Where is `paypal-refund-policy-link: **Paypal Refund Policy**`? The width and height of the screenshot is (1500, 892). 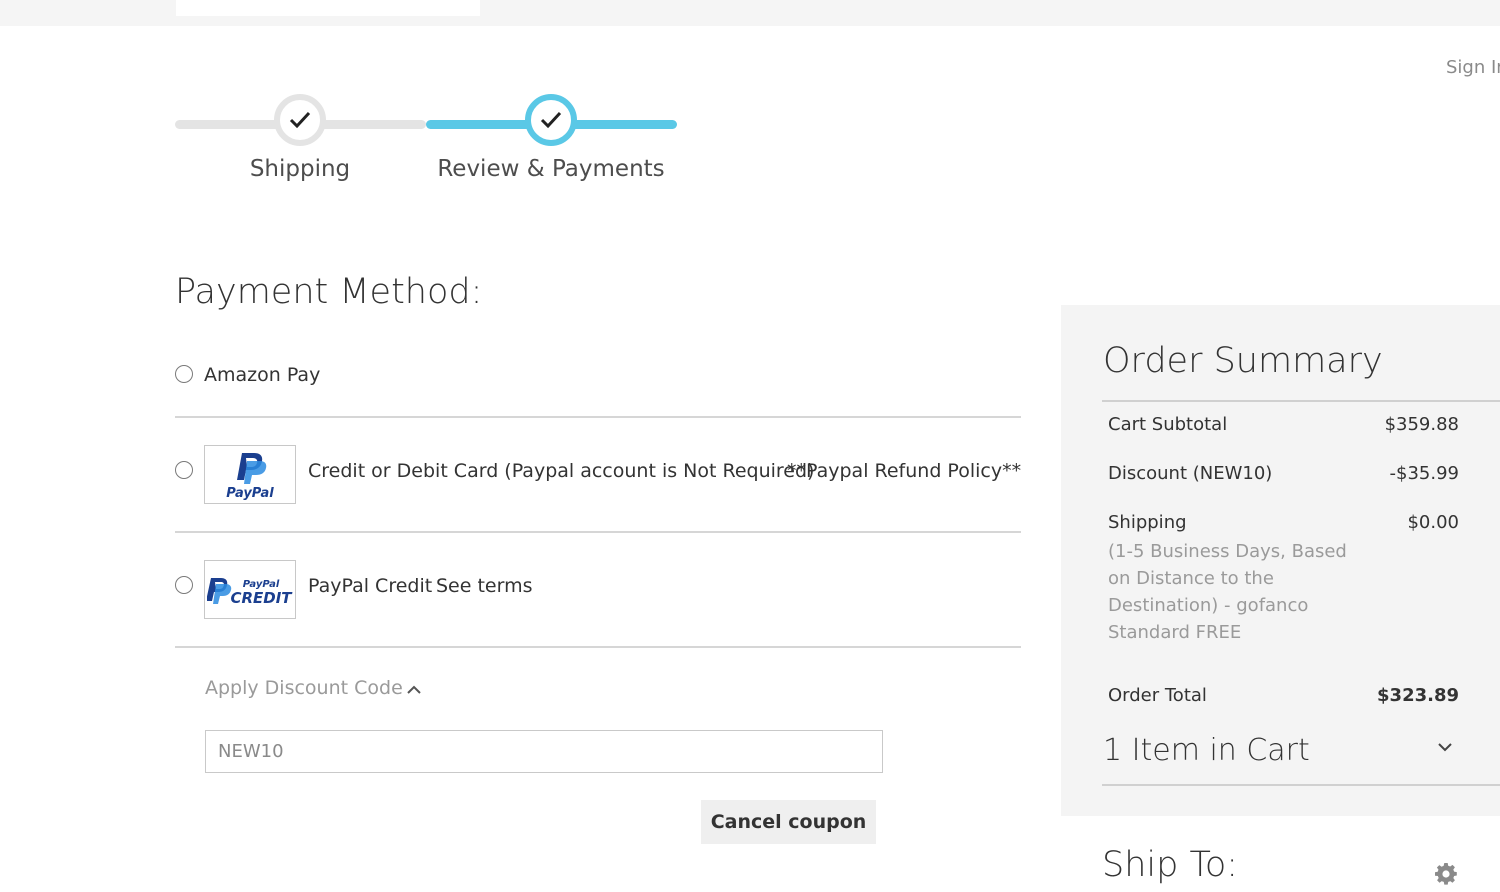
paypal-refund-policy-link: **Paypal Refund Policy** is located at coordinates (904, 471).